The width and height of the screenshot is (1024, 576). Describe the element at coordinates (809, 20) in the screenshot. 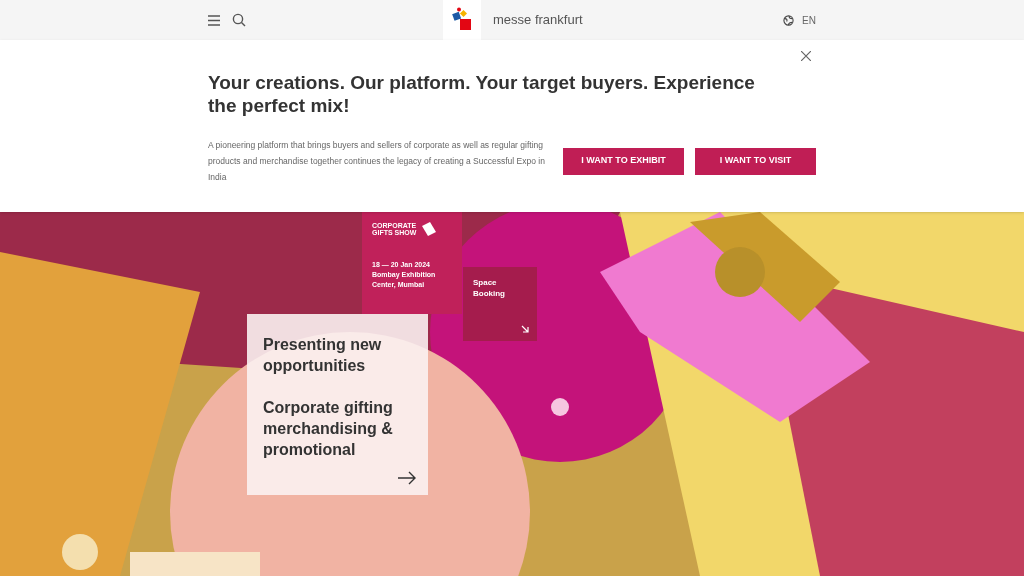

I see `language-selector: EN` at that location.